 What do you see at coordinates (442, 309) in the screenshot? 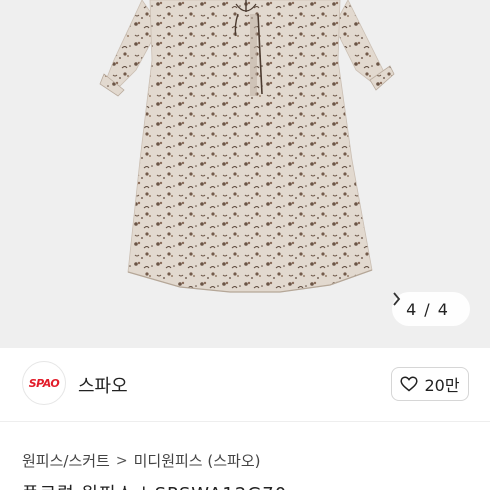
I see `image-counter-total: 4` at bounding box center [442, 309].